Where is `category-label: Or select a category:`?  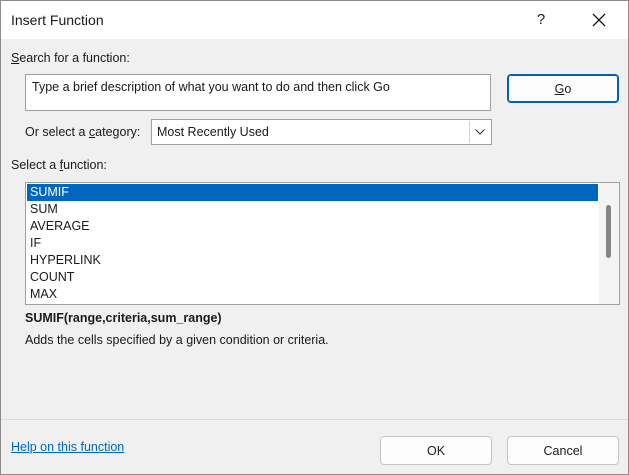 category-label: Or select a category: is located at coordinates (82, 132).